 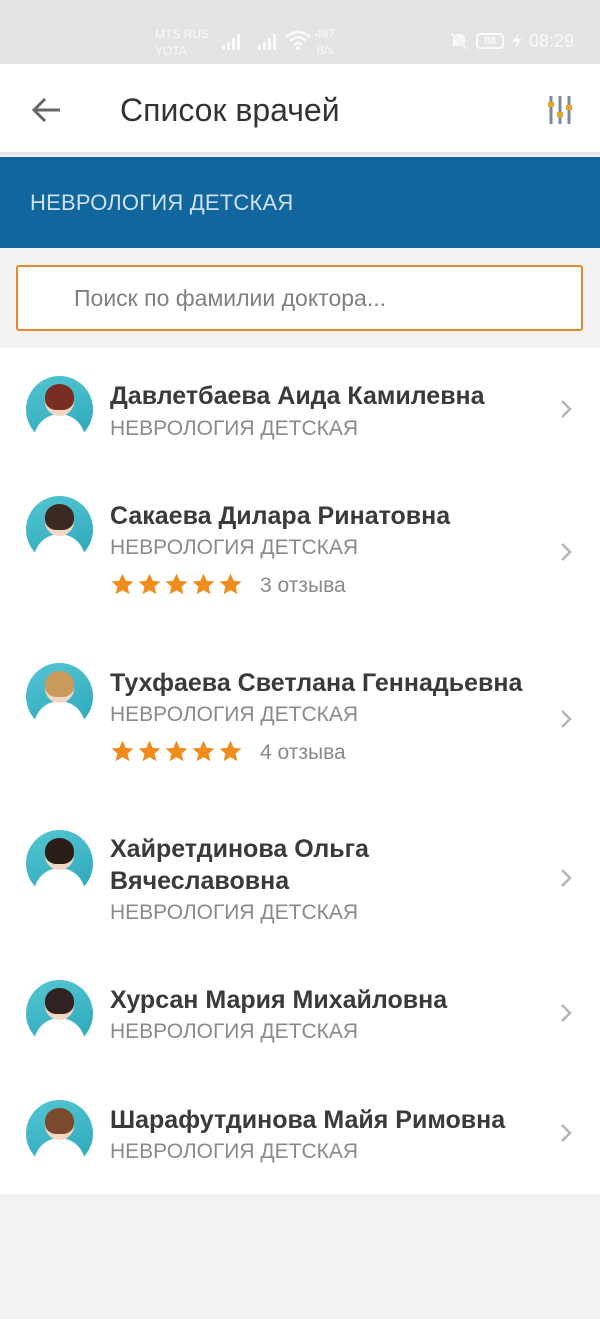 What do you see at coordinates (325, 865) in the screenshot?
I see `doctor-name: Хайретдинова Ольга Вячеславовна` at bounding box center [325, 865].